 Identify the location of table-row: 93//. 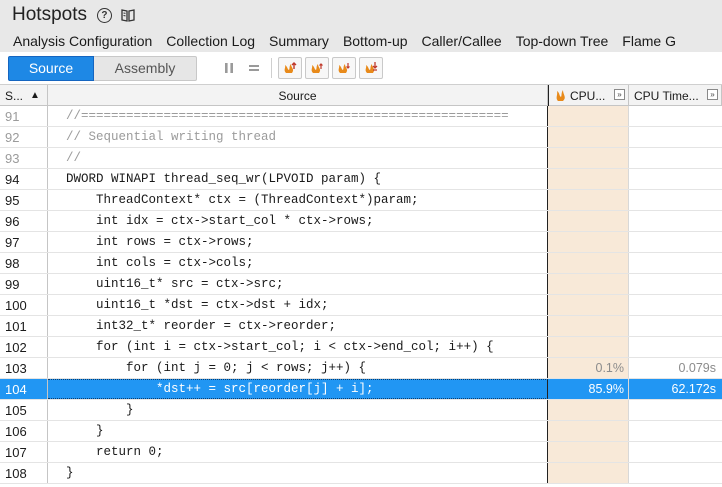
(361, 158).